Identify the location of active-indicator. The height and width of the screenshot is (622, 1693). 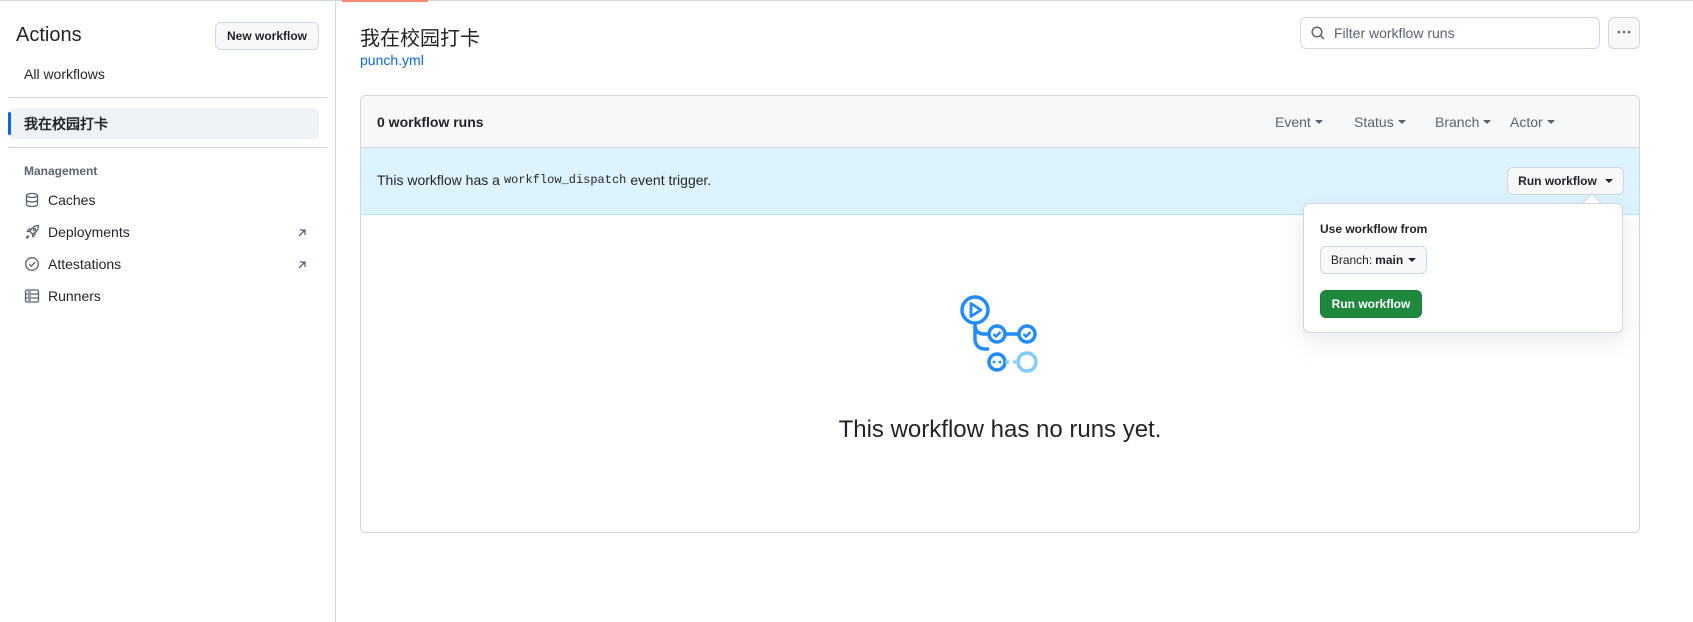
(9, 123).